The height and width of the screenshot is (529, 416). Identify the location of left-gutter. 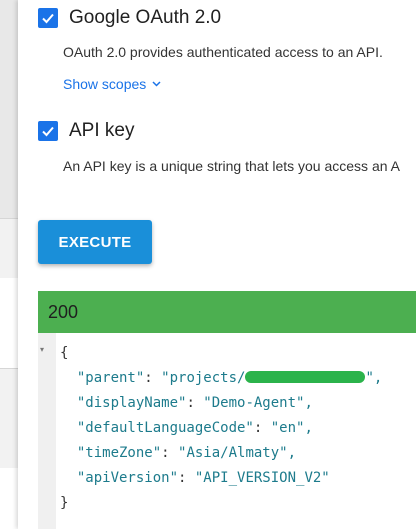
(9, 264).